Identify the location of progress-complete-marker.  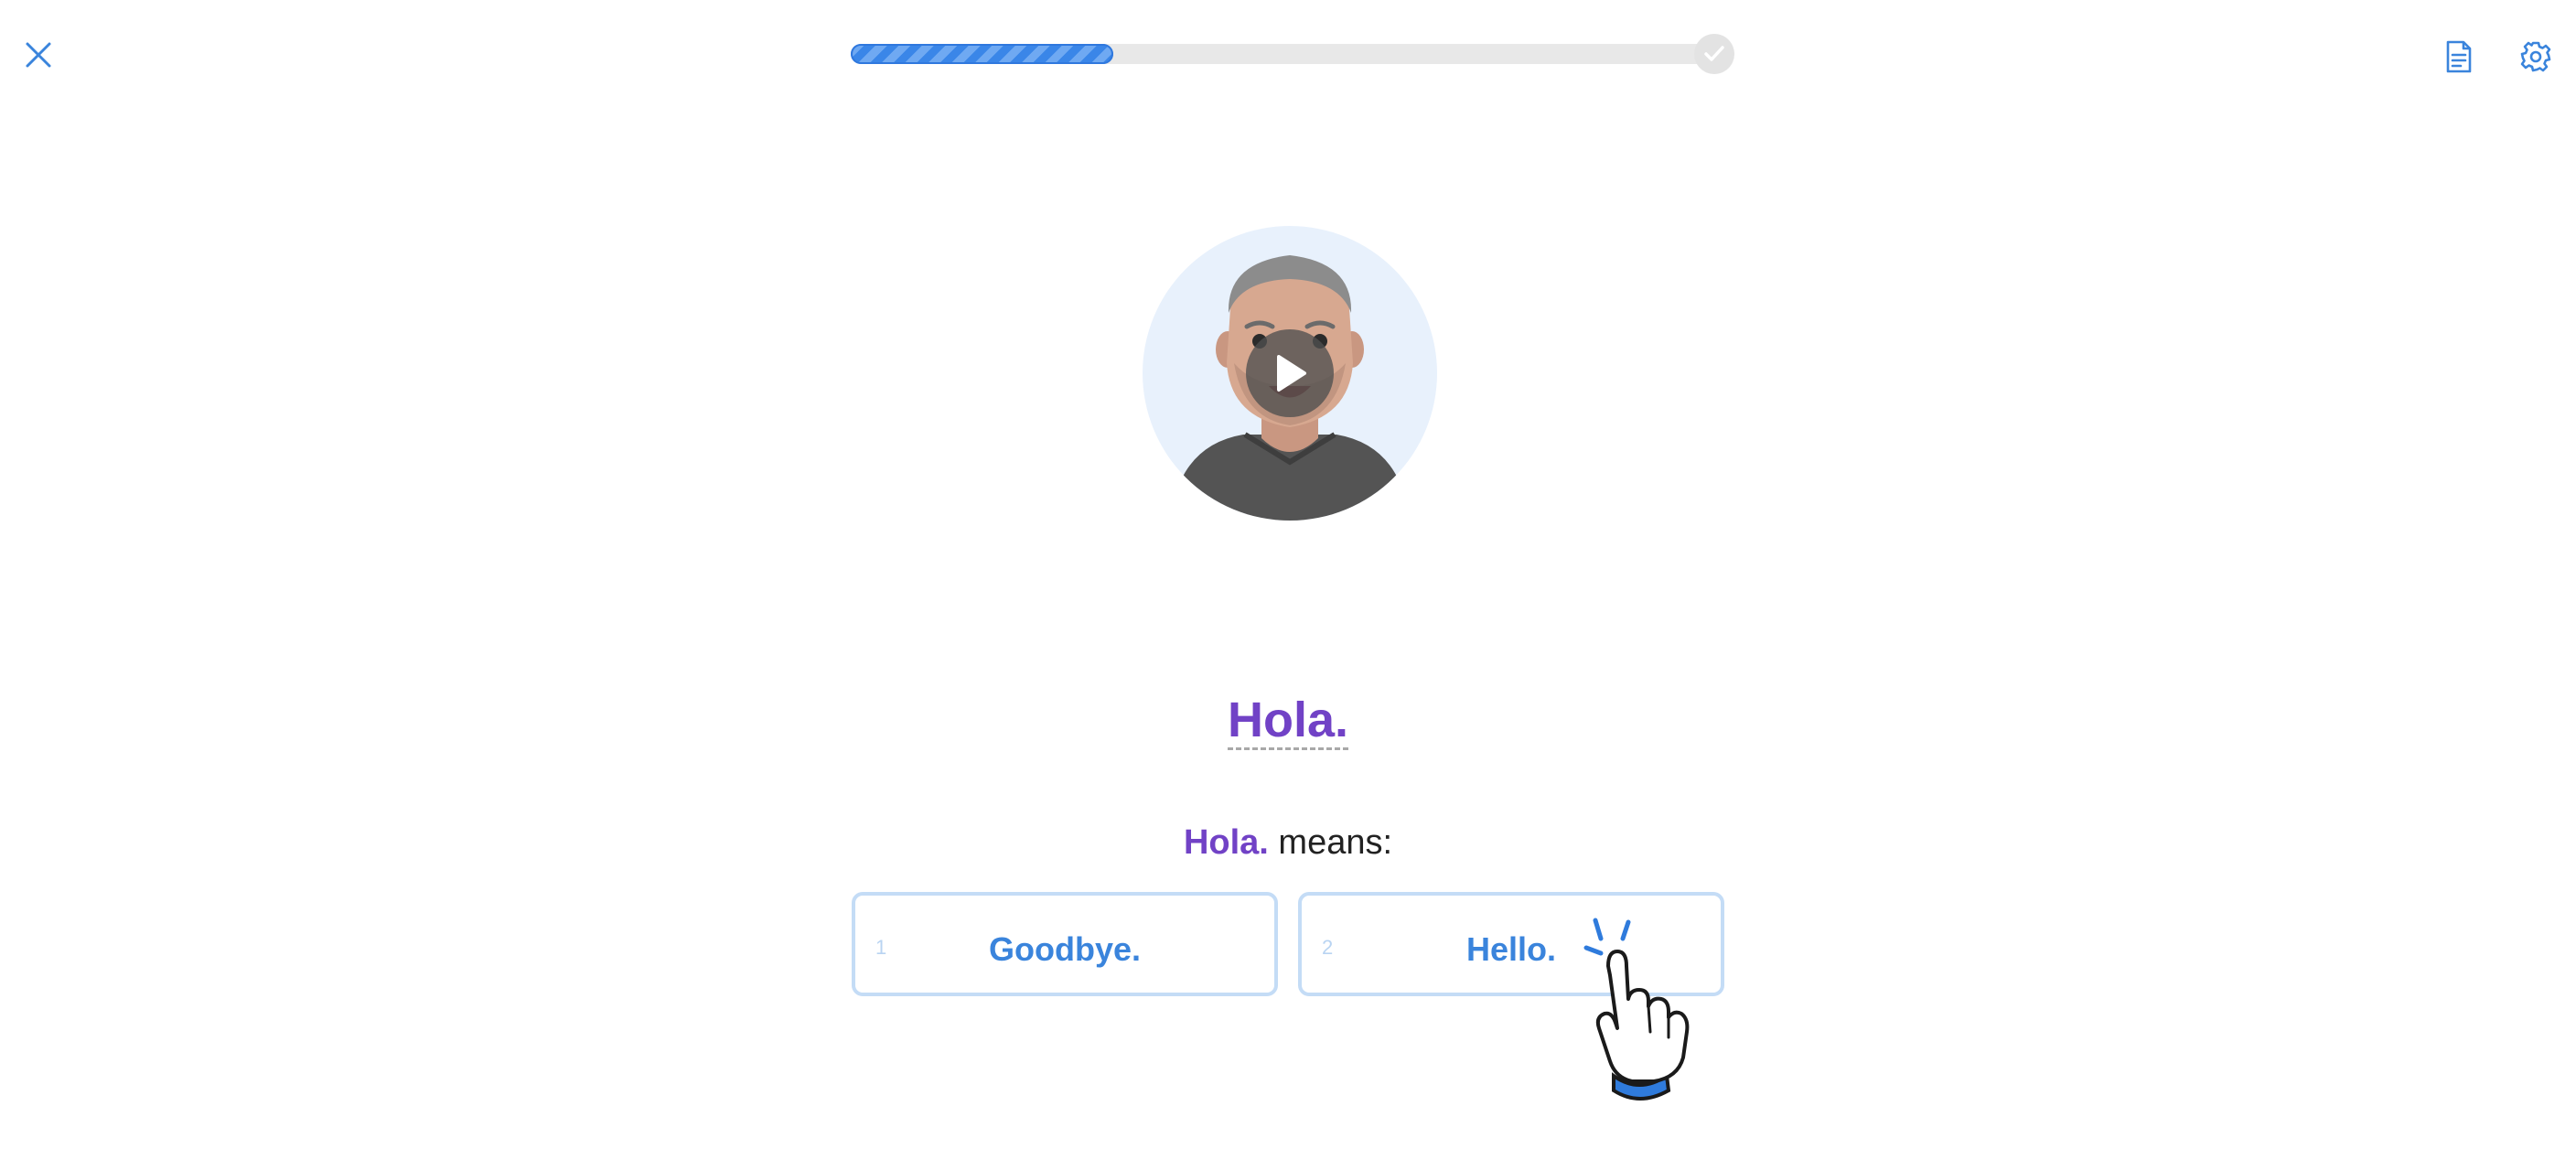
(1714, 54).